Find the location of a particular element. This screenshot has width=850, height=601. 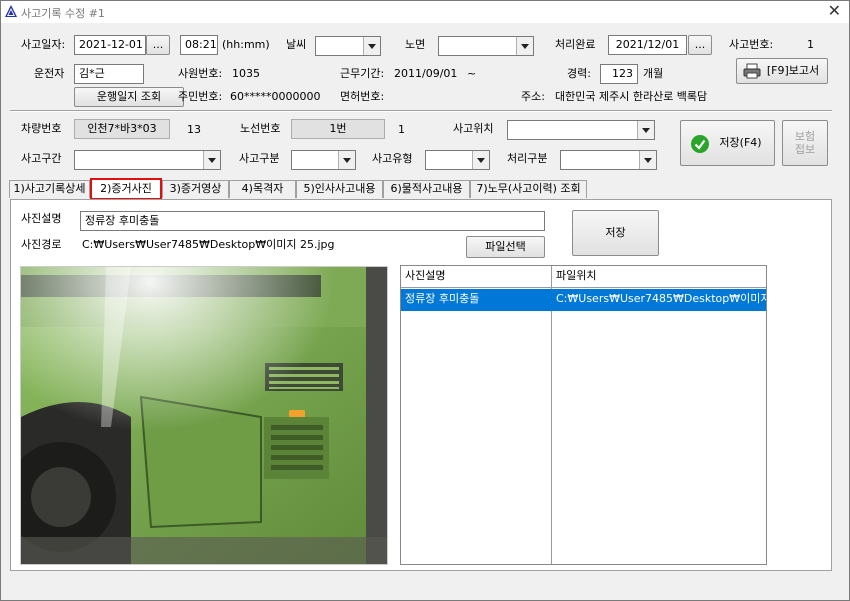

route-count: 1 is located at coordinates (401, 129).